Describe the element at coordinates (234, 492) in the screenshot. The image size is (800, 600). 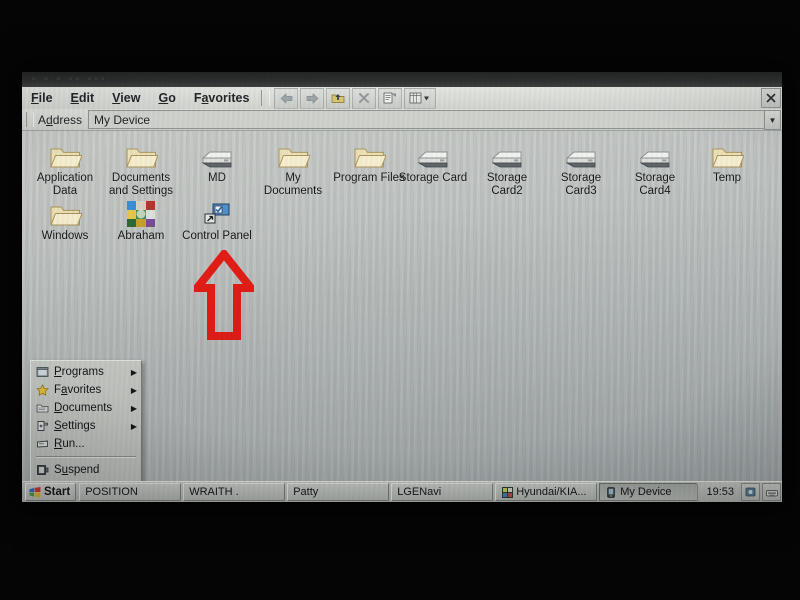
I see `taskbar-button-wraith: WRAITH .` at that location.